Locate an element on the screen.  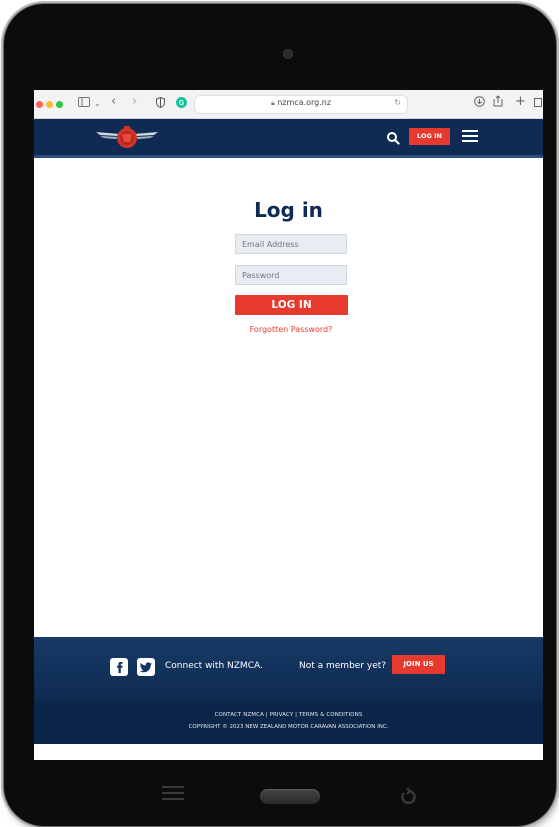
new-tab-icon: + is located at coordinates (520, 102).